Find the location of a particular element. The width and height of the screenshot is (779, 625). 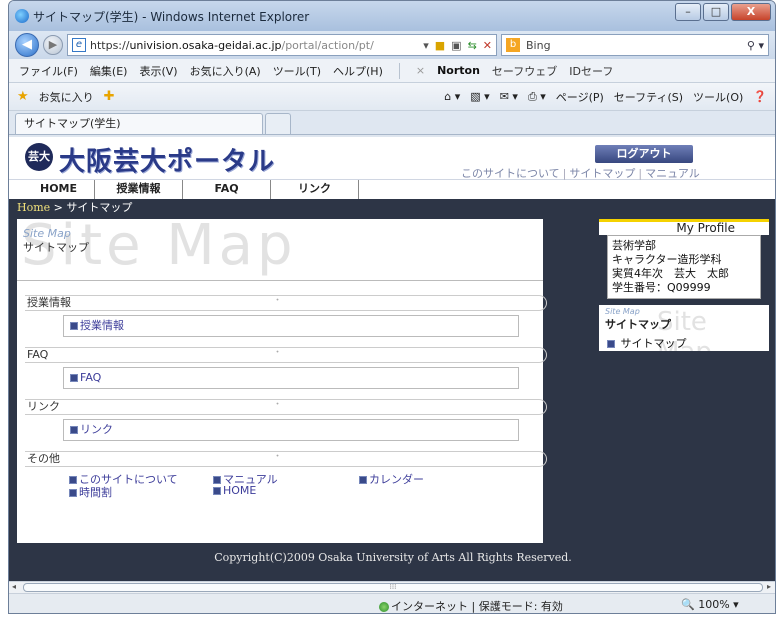

link-faq: FAQ is located at coordinates (90, 377).